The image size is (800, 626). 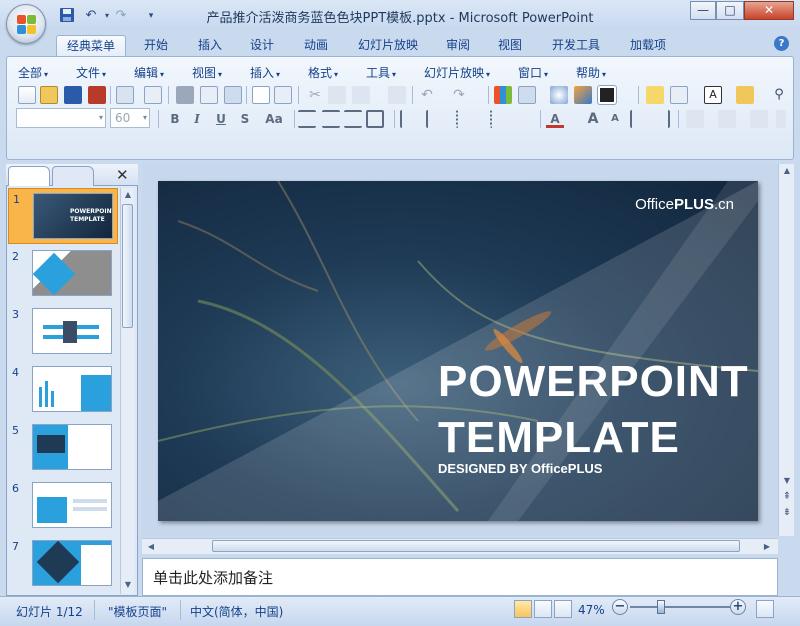 What do you see at coordinates (91, 72) in the screenshot?
I see `menu-file: 文件 ▾` at bounding box center [91, 72].